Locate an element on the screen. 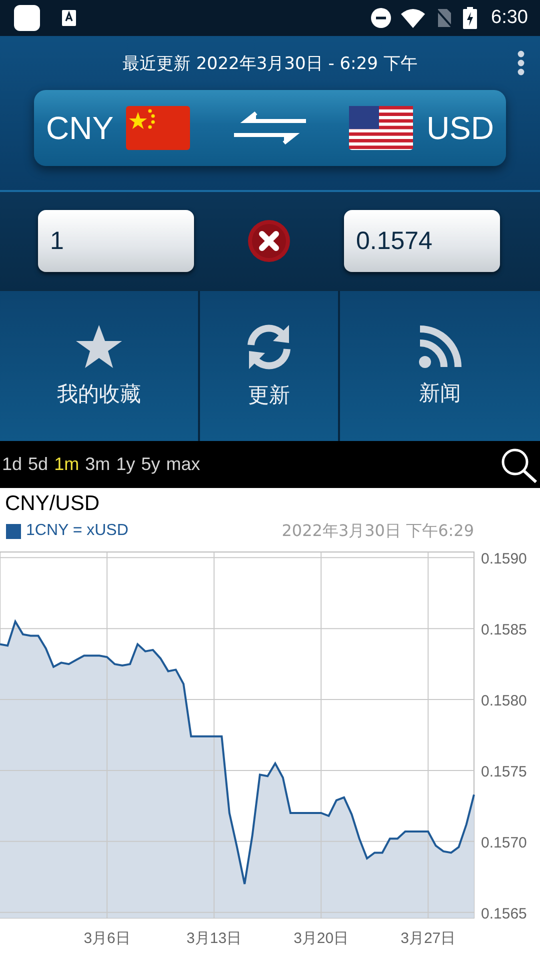 The image size is (540, 960). range-tab: 1m is located at coordinates (67, 464).